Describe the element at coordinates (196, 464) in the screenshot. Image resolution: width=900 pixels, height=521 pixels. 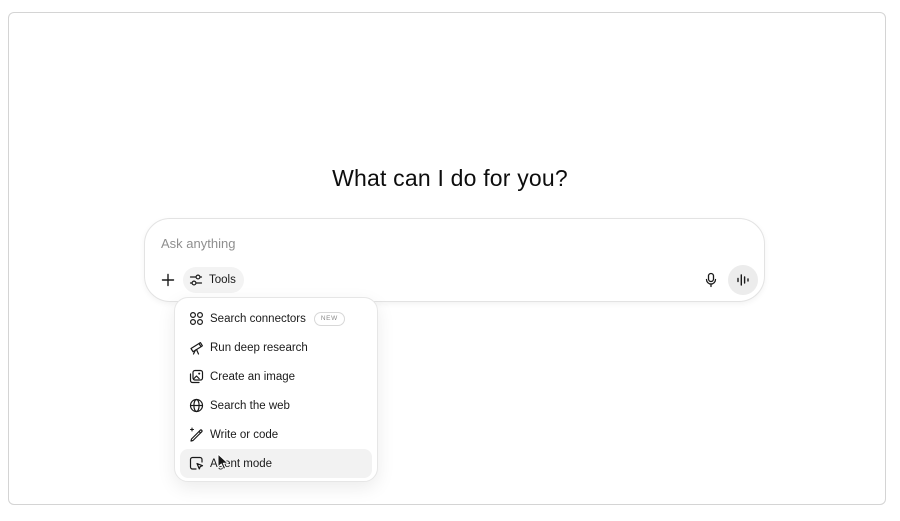
I see `agent-cursor-icon` at that location.